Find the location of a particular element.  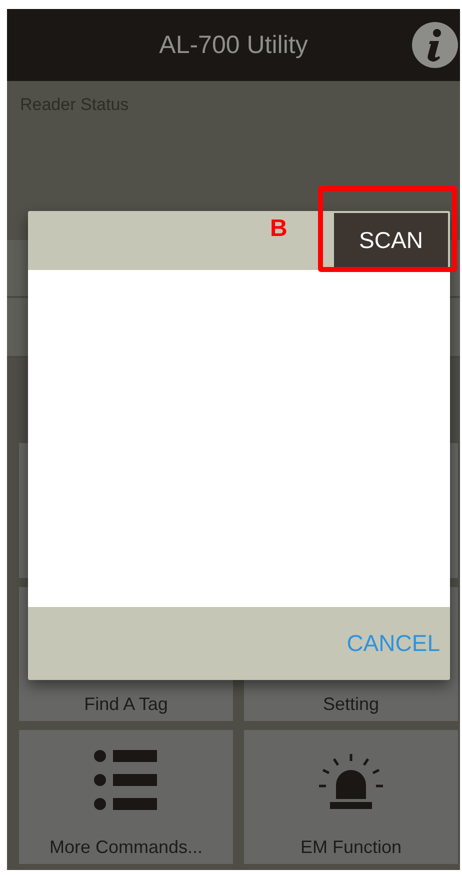

siren-icon is located at coordinates (351, 782).